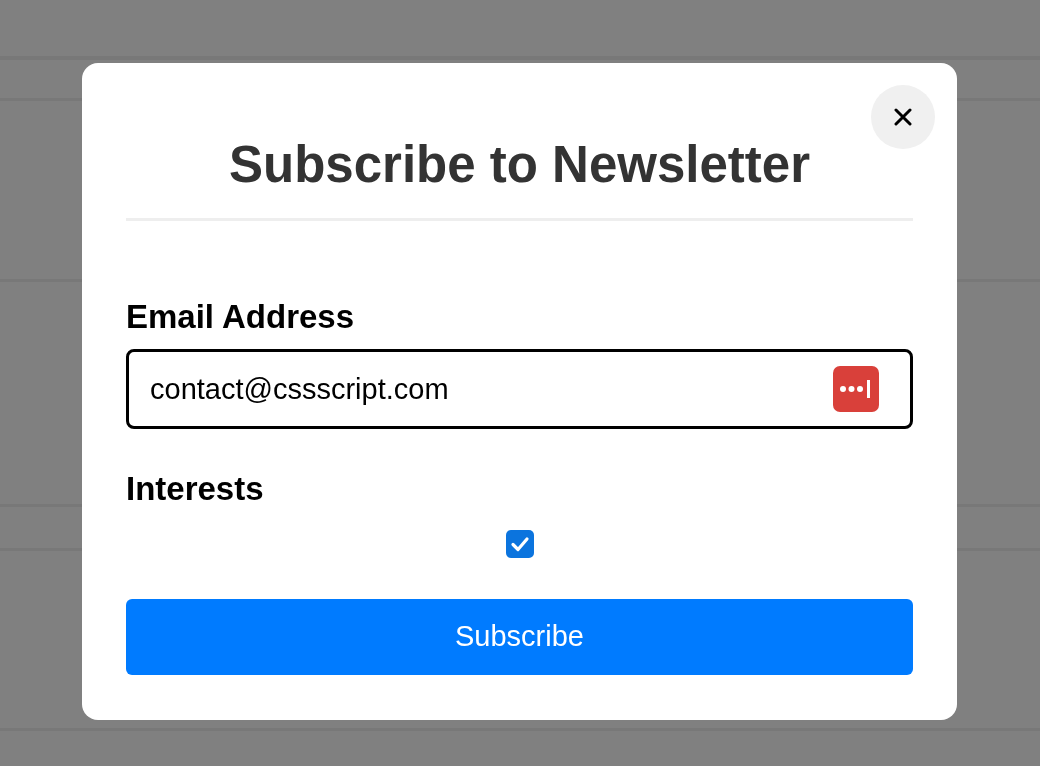  Describe the element at coordinates (903, 117) in the screenshot. I see `close-icon` at that location.